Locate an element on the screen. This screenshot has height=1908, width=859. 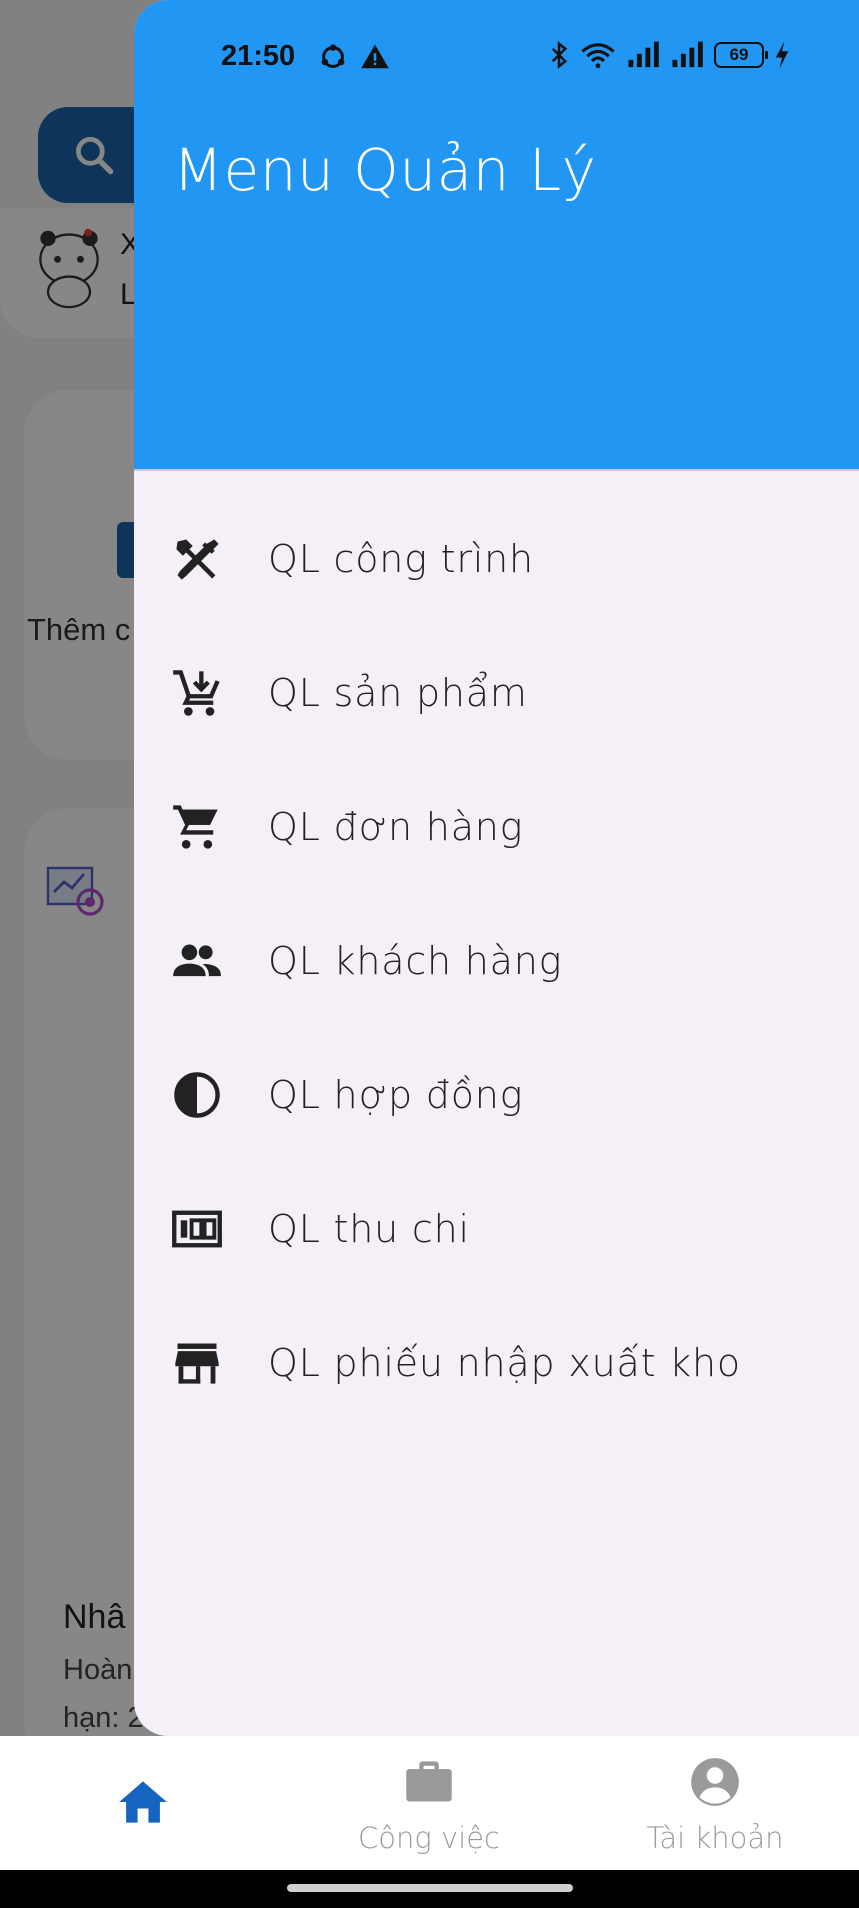
status-time: 21:50 is located at coordinates (258, 56).